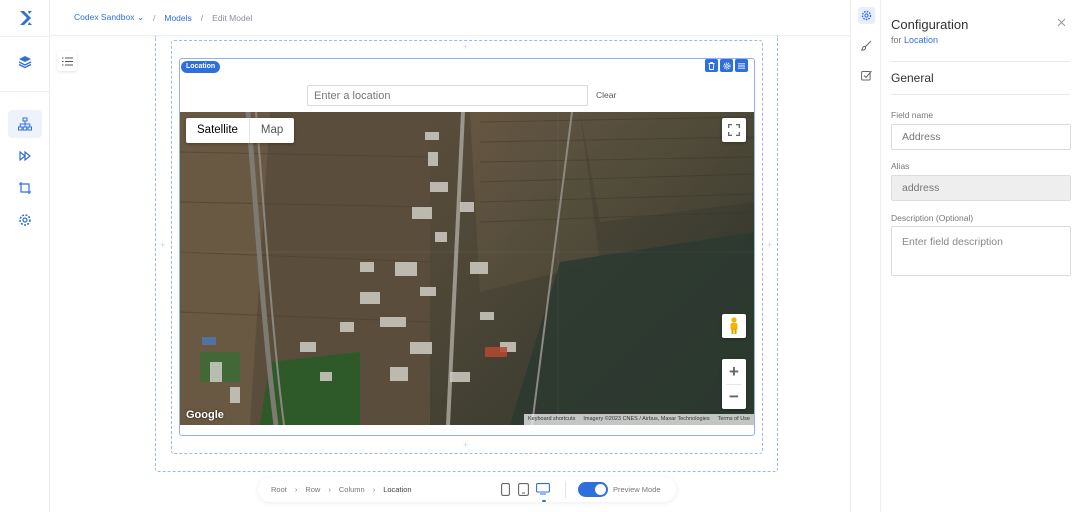 The width and height of the screenshot is (1080, 512). I want to click on keyboard-shortcuts-link: Keyboard shortcuts, so click(551, 419).